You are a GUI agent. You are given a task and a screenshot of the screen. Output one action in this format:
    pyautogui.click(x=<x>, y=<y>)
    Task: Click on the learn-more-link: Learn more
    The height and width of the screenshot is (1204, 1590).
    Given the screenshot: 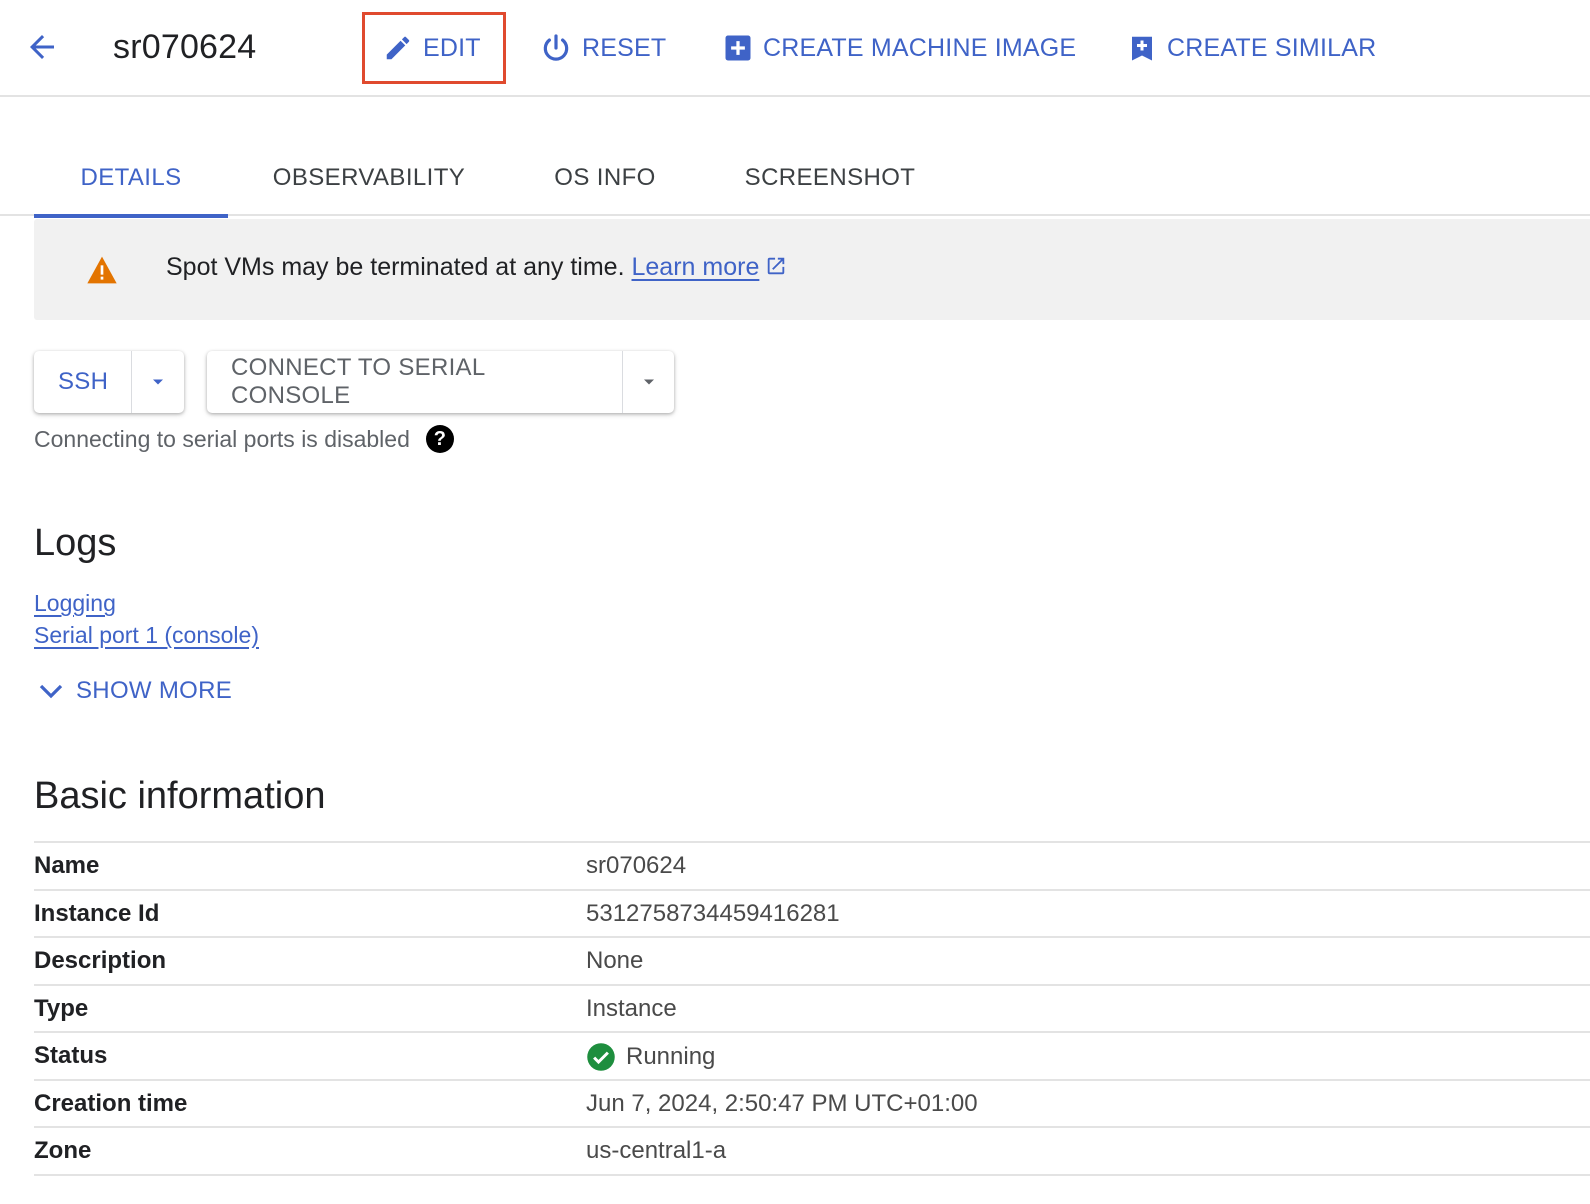 What is the action you would take?
    pyautogui.click(x=696, y=267)
    